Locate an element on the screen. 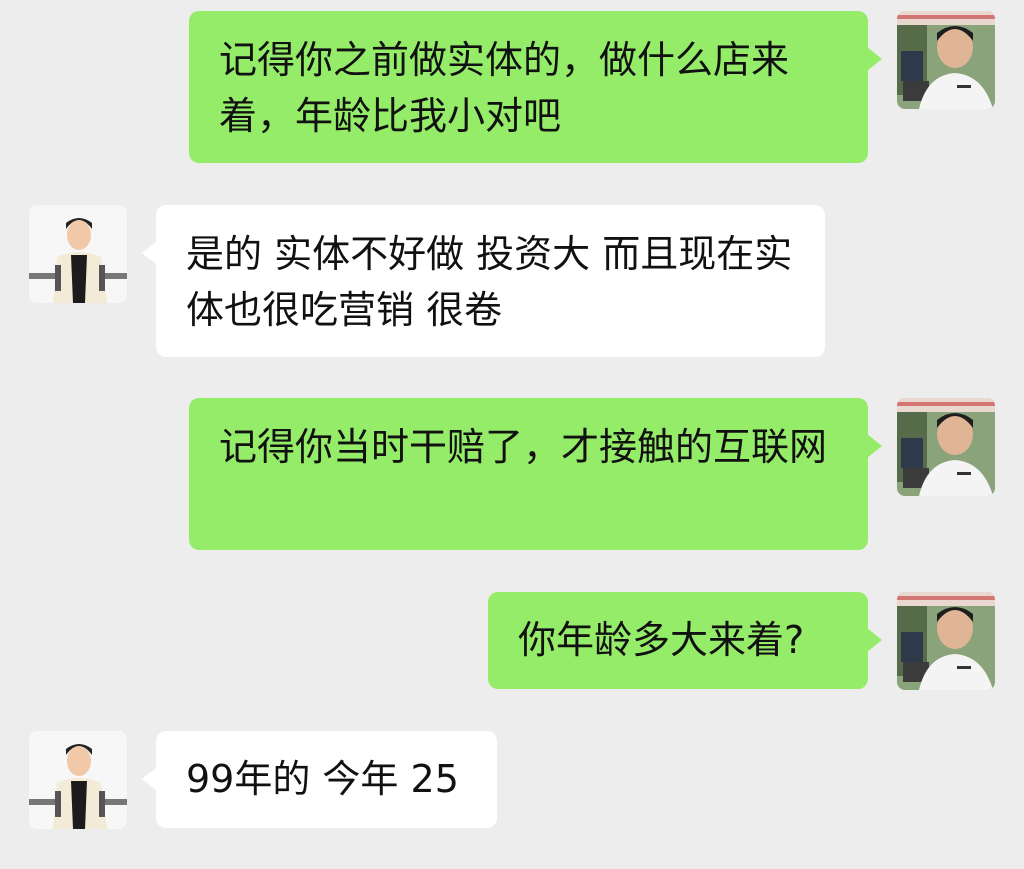 The width and height of the screenshot is (1024, 869). message-bubble-other: 是的 实体不好做 投资大 而且现在实体也很吃营销 很卷 is located at coordinates (483, 281).